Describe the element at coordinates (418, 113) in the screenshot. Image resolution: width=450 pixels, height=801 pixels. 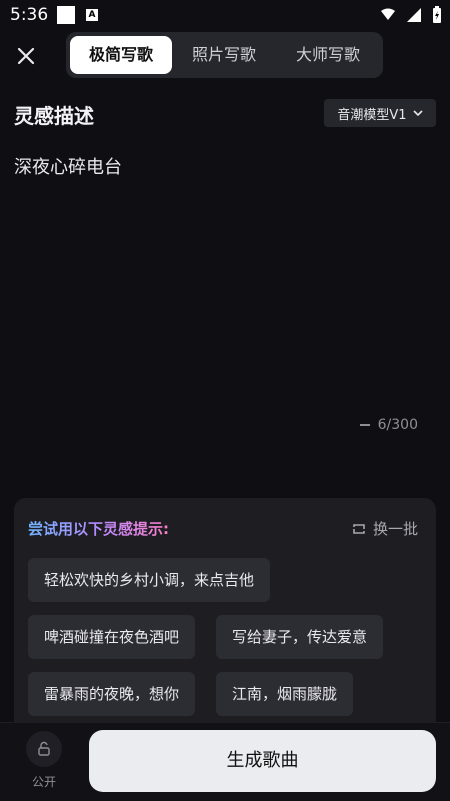
I see `chevron-down-icon` at that location.